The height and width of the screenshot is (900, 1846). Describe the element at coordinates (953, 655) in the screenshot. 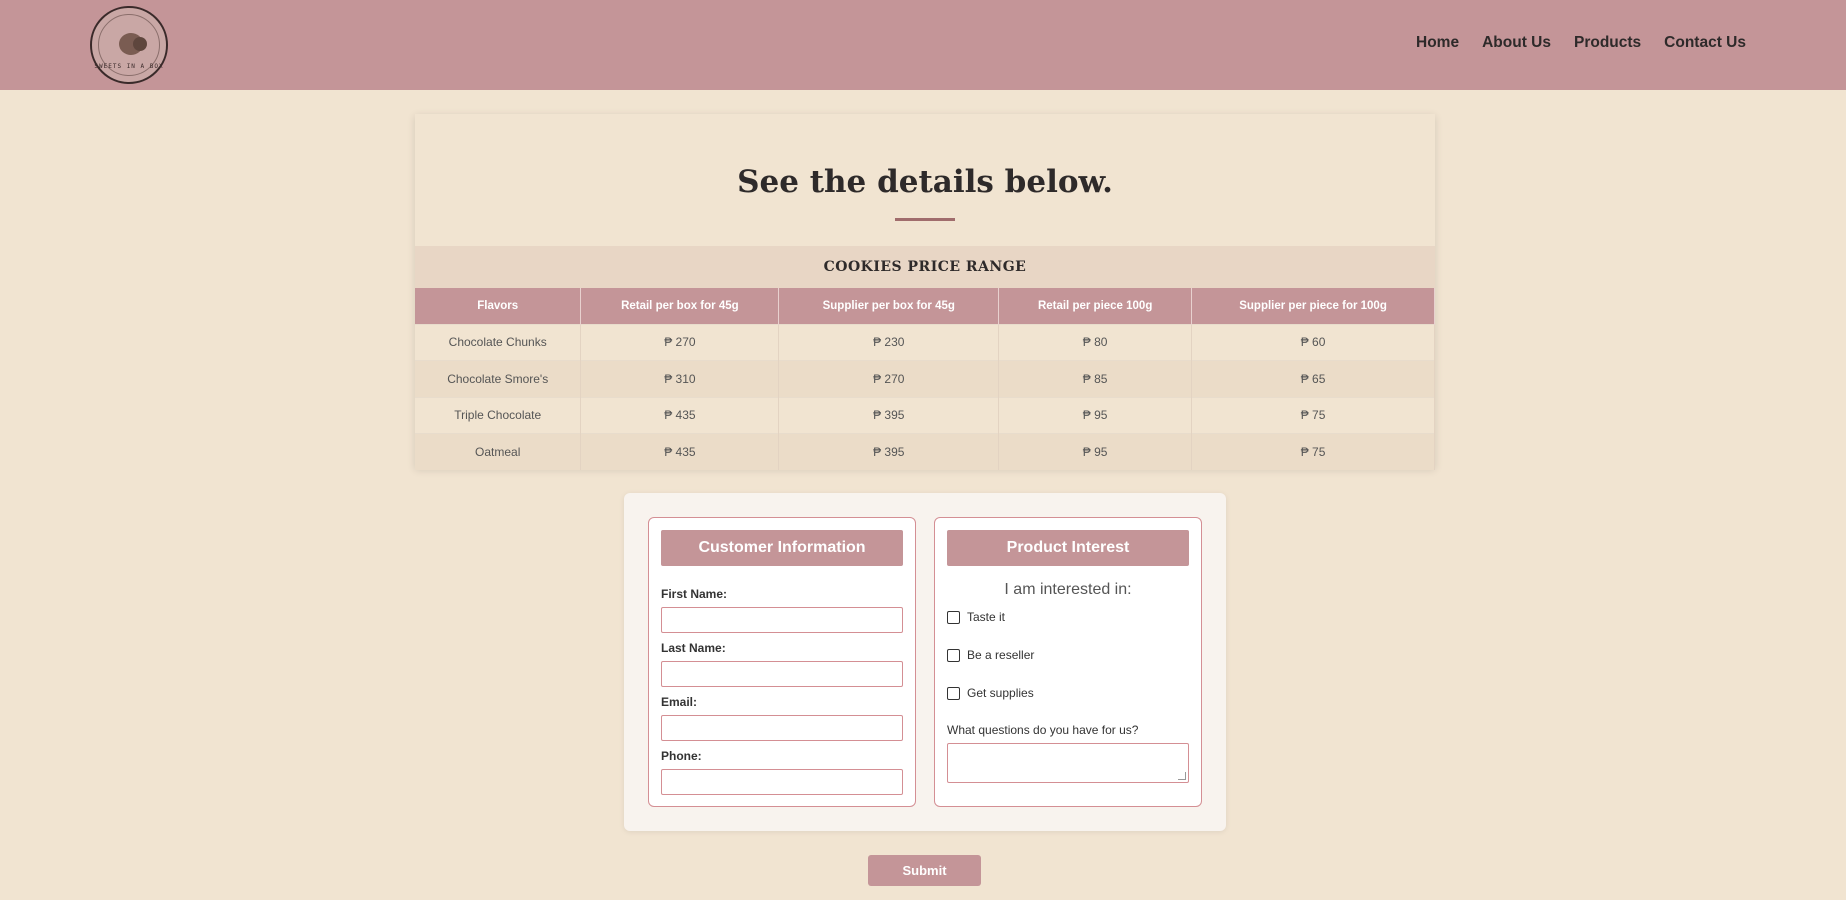

I see `be-a-reseller-checkbox` at that location.